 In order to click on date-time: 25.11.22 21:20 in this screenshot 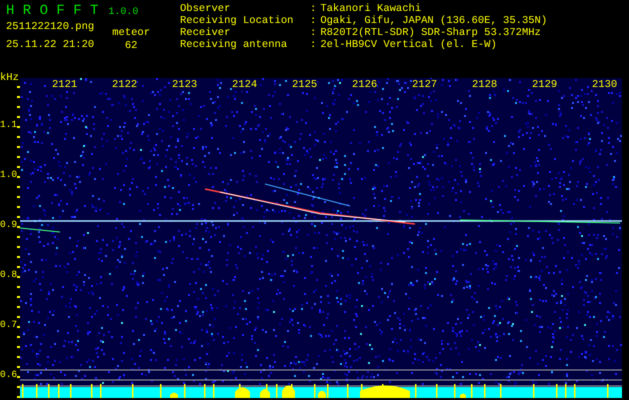, I will do `click(50, 45)`.